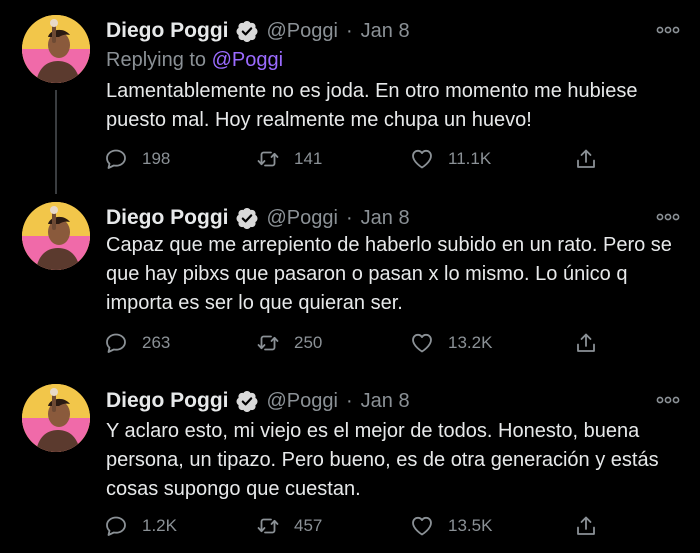 This screenshot has width=700, height=553. I want to click on reply-button: 1.2K, so click(140, 526).